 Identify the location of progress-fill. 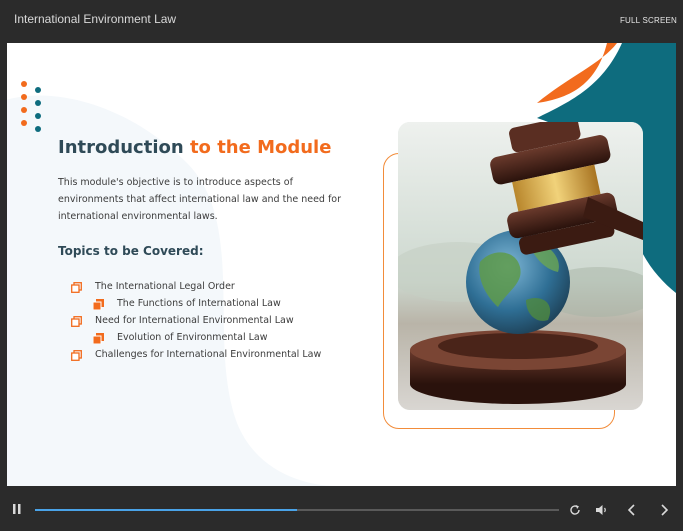
(166, 510).